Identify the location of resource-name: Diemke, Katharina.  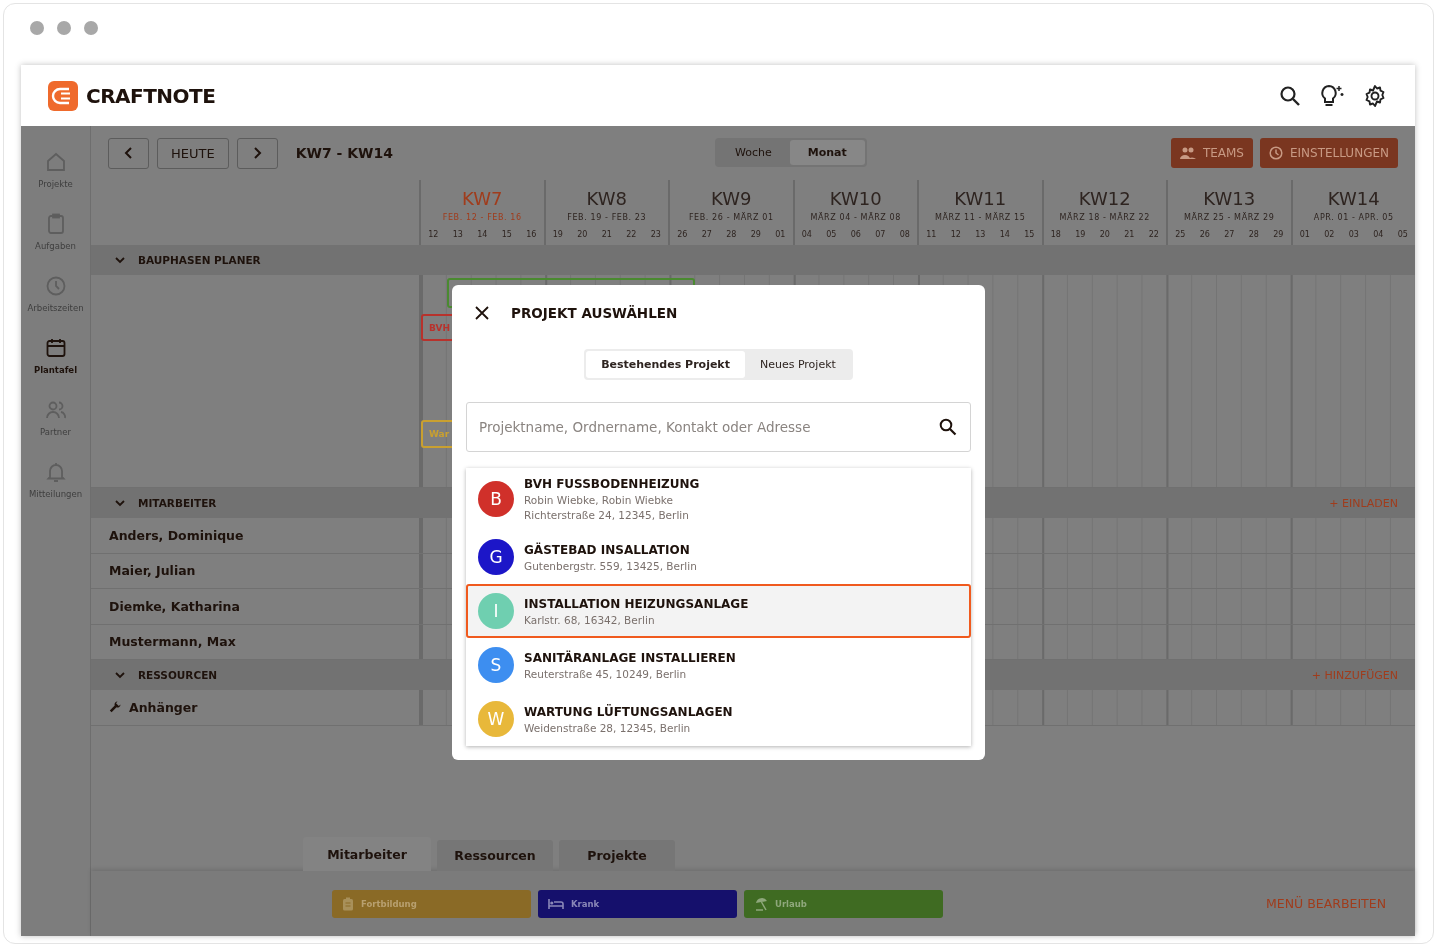
(174, 606).